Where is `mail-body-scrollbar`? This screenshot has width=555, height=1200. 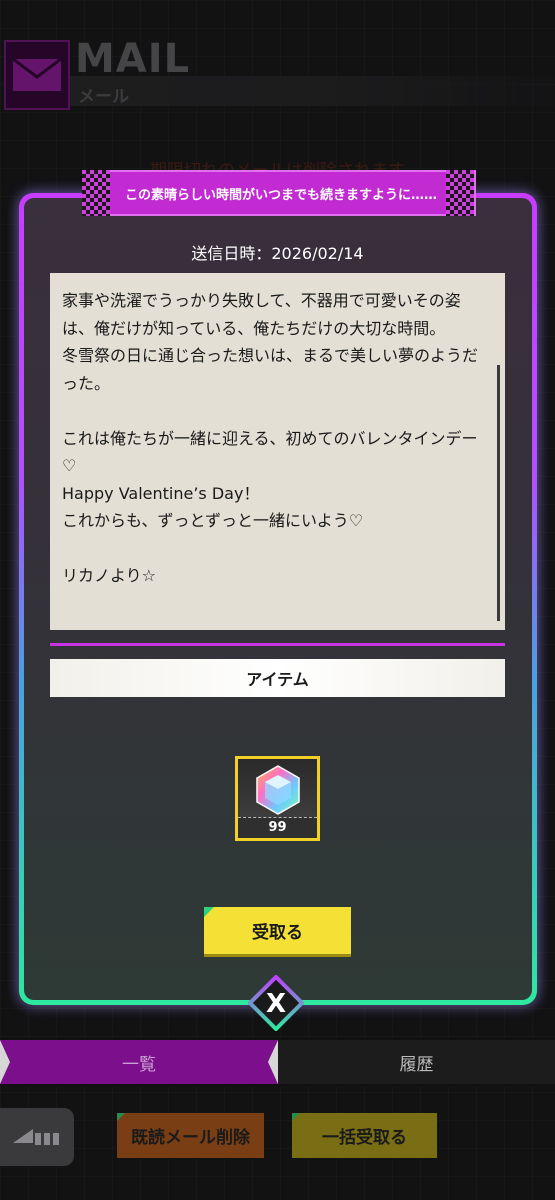 mail-body-scrollbar is located at coordinates (498, 493).